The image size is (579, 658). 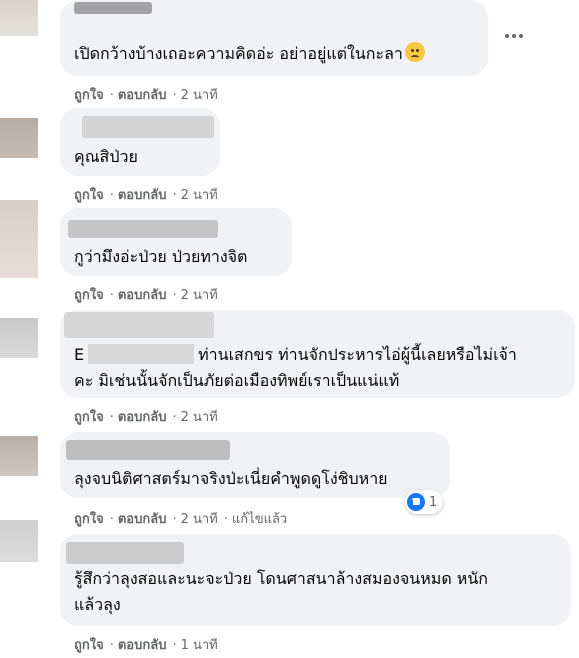 I want to click on timestamp: 1 นาที, so click(x=199, y=645).